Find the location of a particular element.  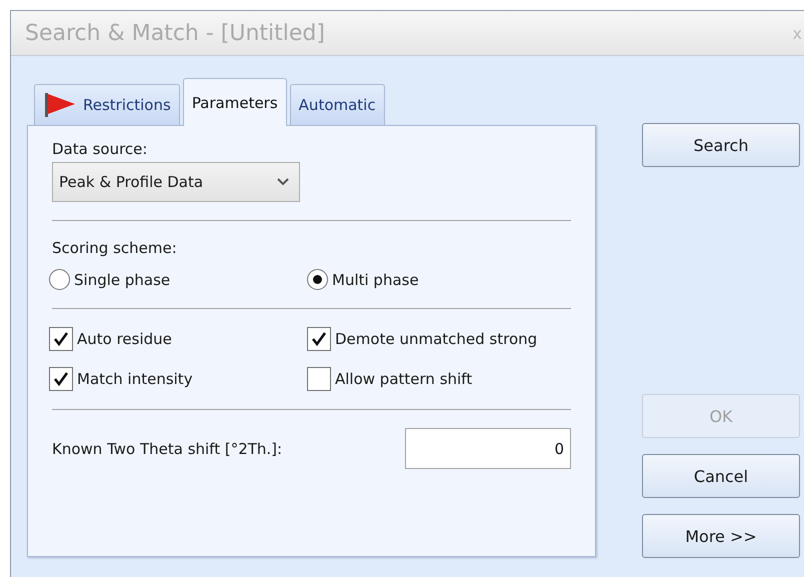

tab-label: Automatic is located at coordinates (337, 105).